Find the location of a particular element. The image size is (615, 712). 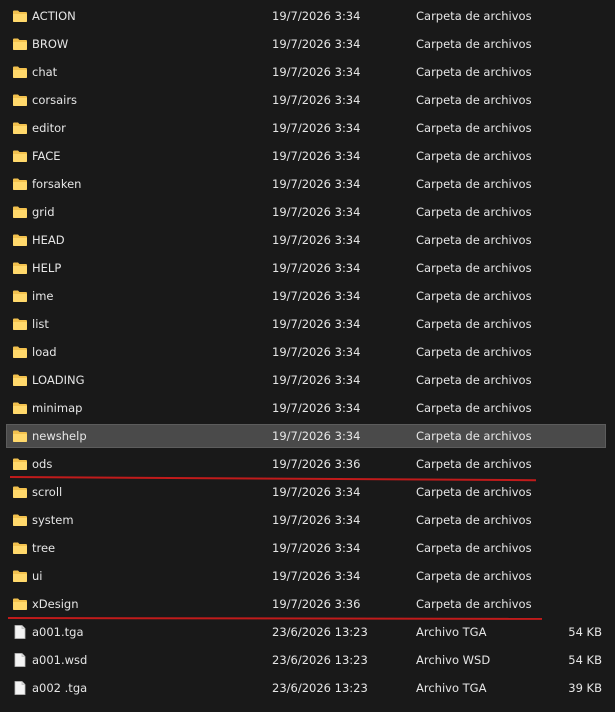

file-row: load 19/7/2026 3:34 Carpeta de archivos is located at coordinates (307, 354).